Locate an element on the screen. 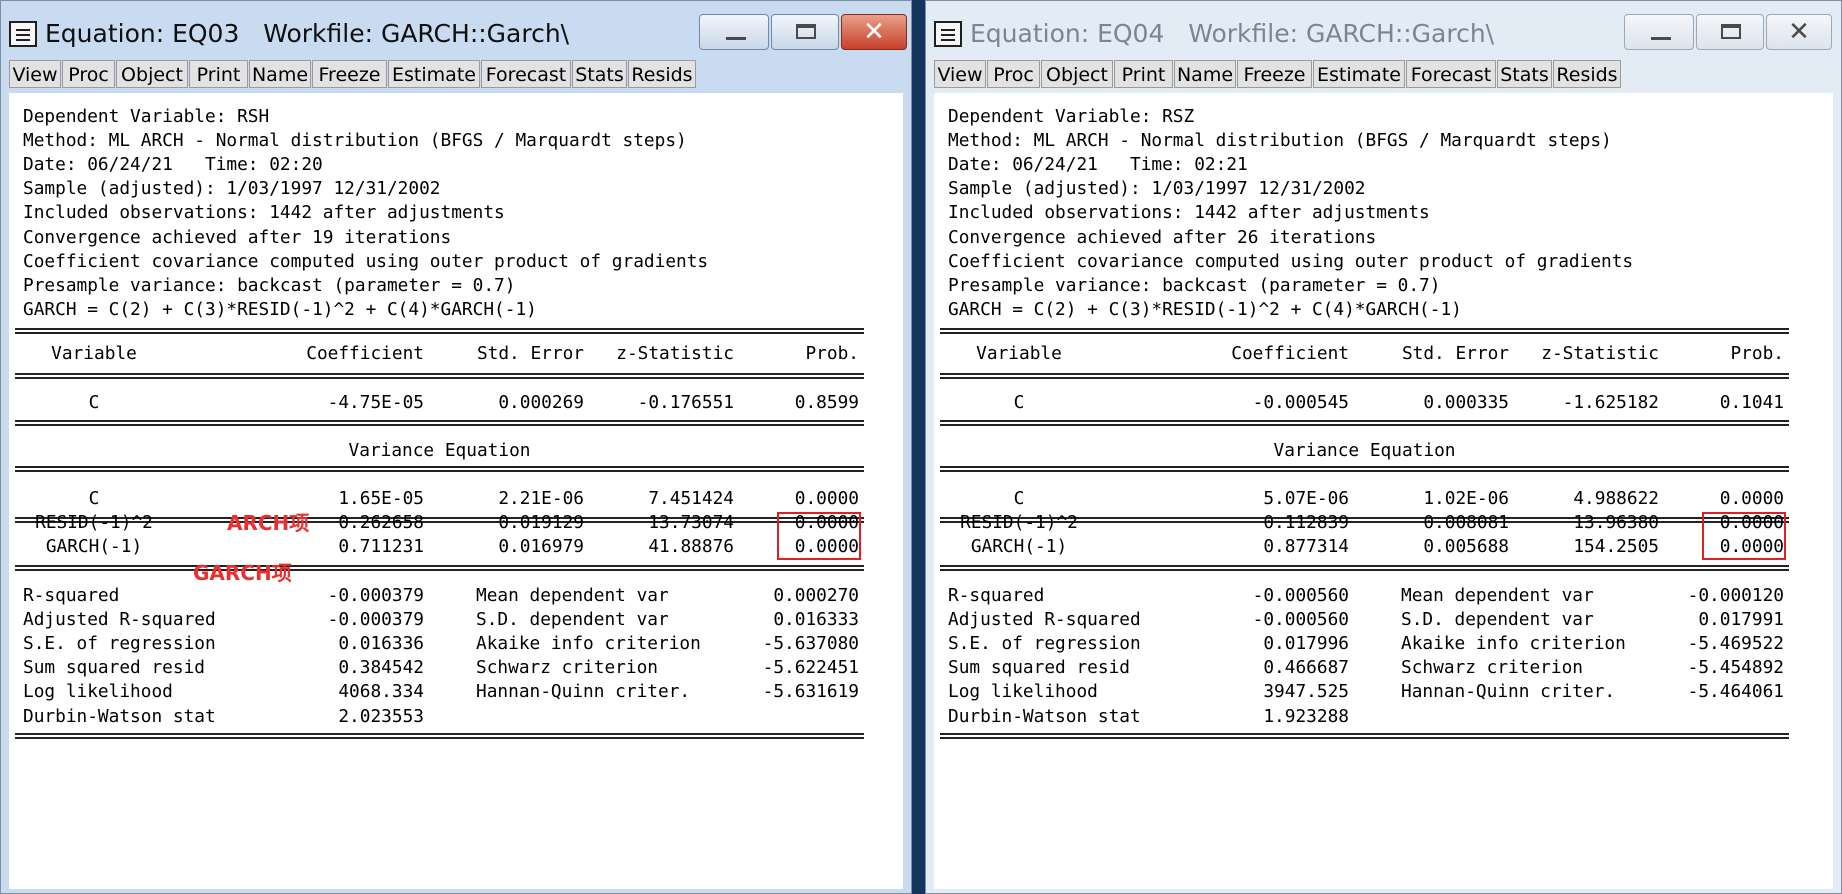  statistics-cell: Akaike info criterion is located at coordinates (588, 644).